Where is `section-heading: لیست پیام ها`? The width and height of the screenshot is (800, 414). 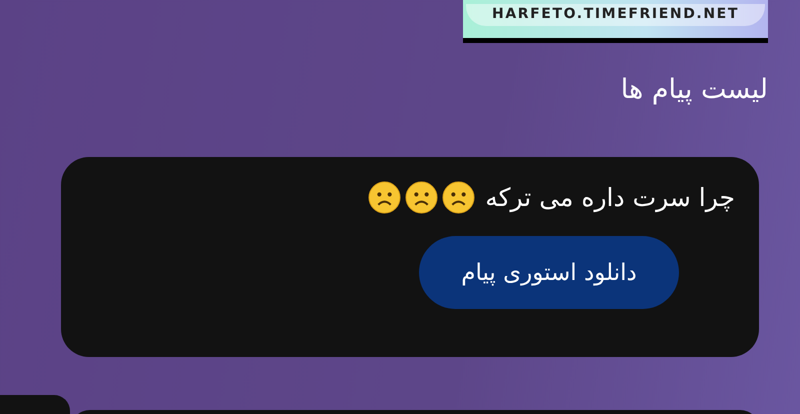 section-heading: لیست پیام ها is located at coordinates (694, 90).